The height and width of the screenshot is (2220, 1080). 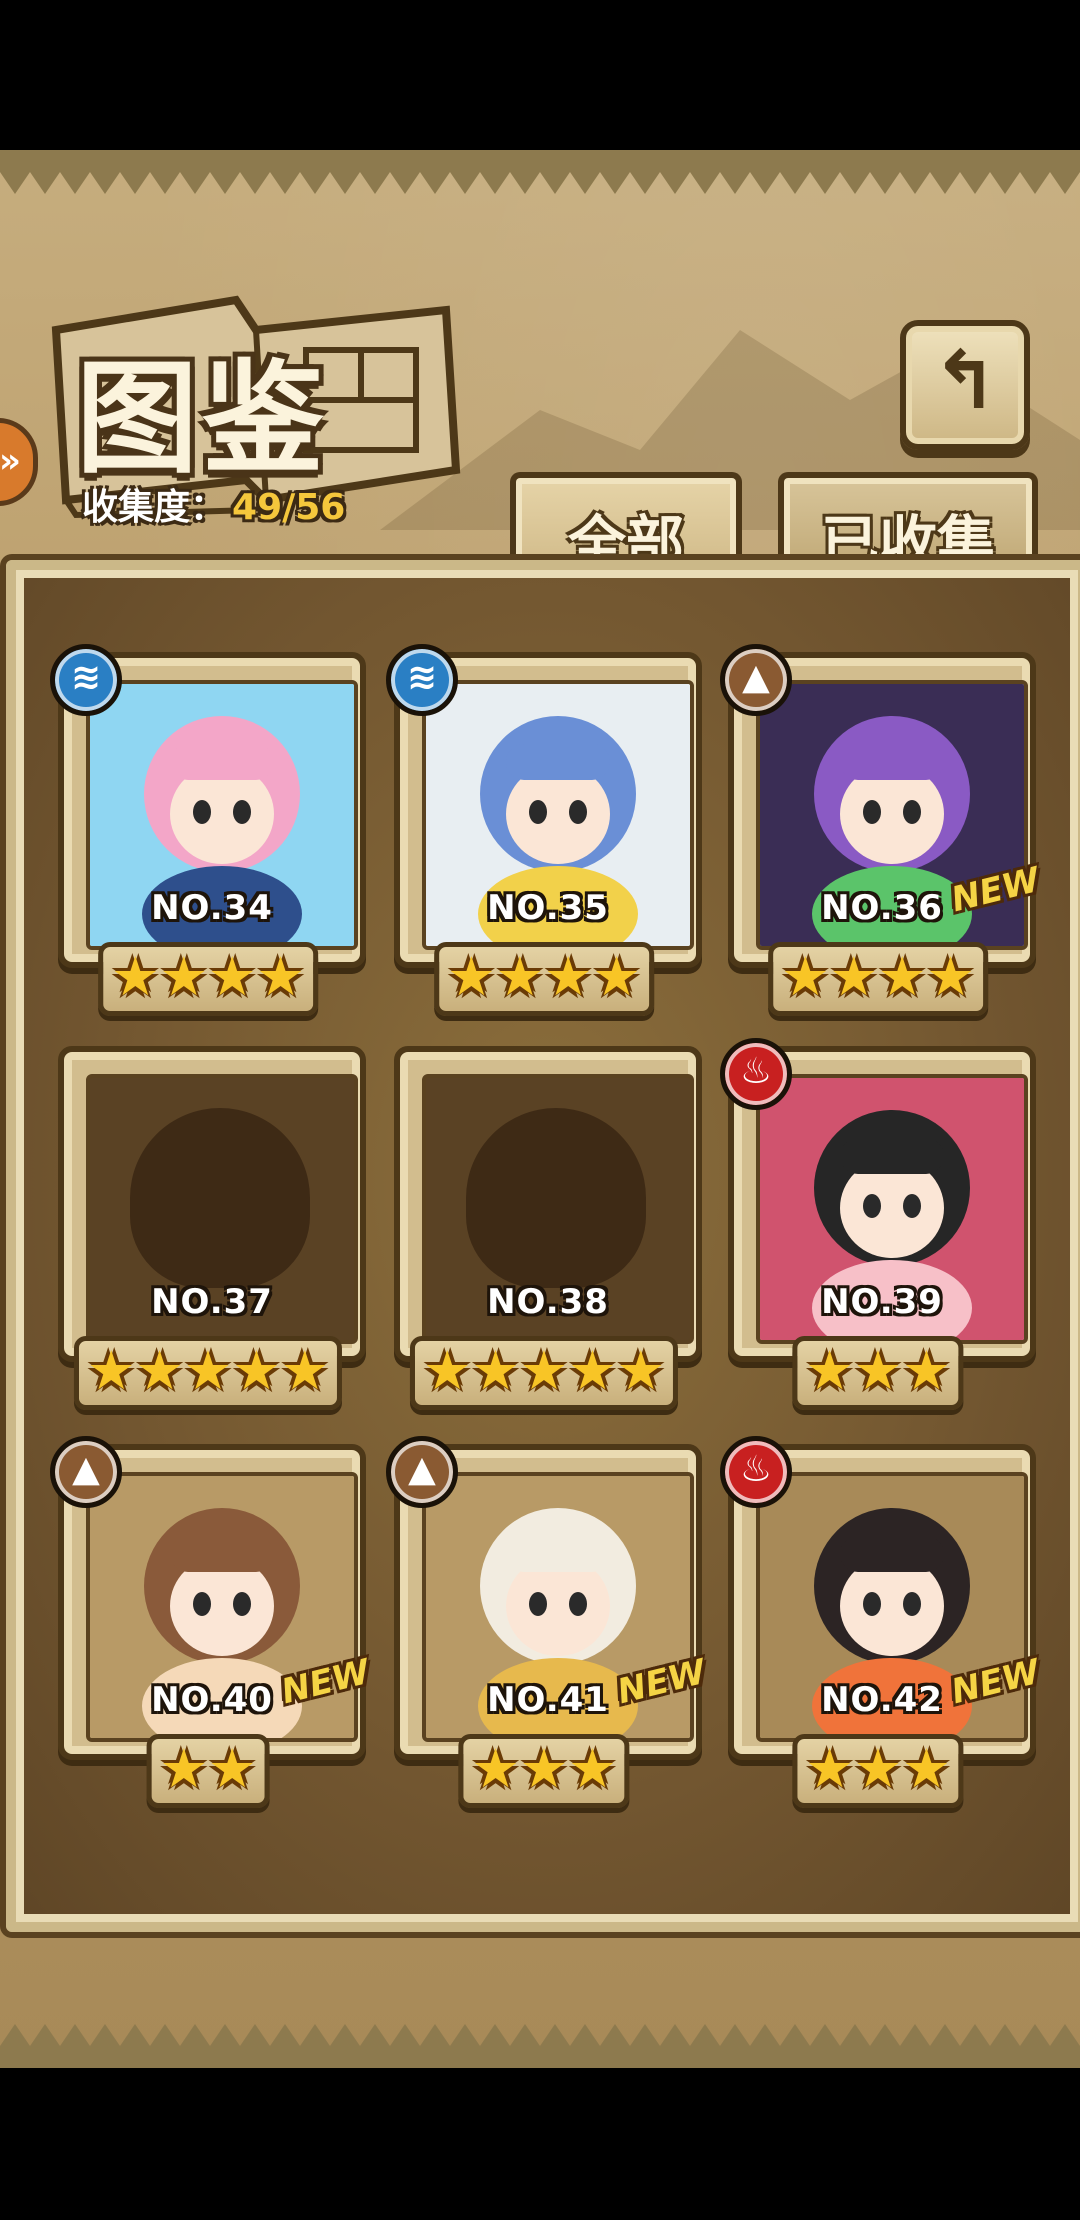 What do you see at coordinates (882, 830) in the screenshot?
I see `codex-card: NO.36 ★★★★ ▲ NEW` at bounding box center [882, 830].